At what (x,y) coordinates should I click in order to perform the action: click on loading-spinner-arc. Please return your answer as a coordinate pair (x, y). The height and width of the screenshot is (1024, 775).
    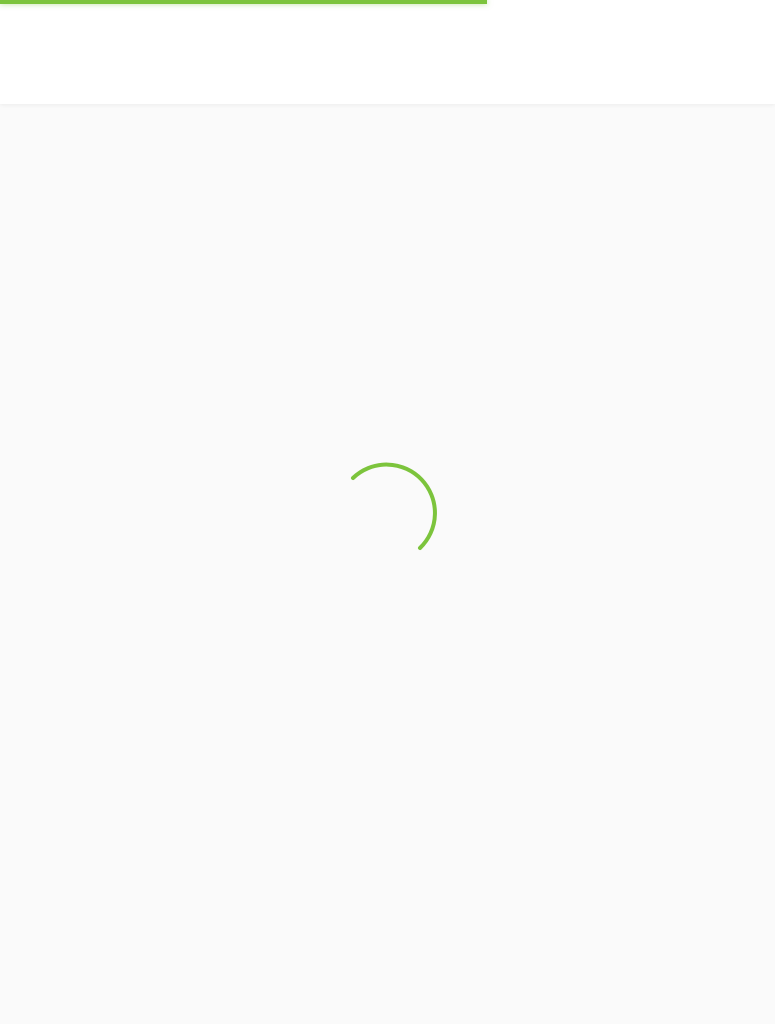
    Looking at the image, I should click on (394, 506).